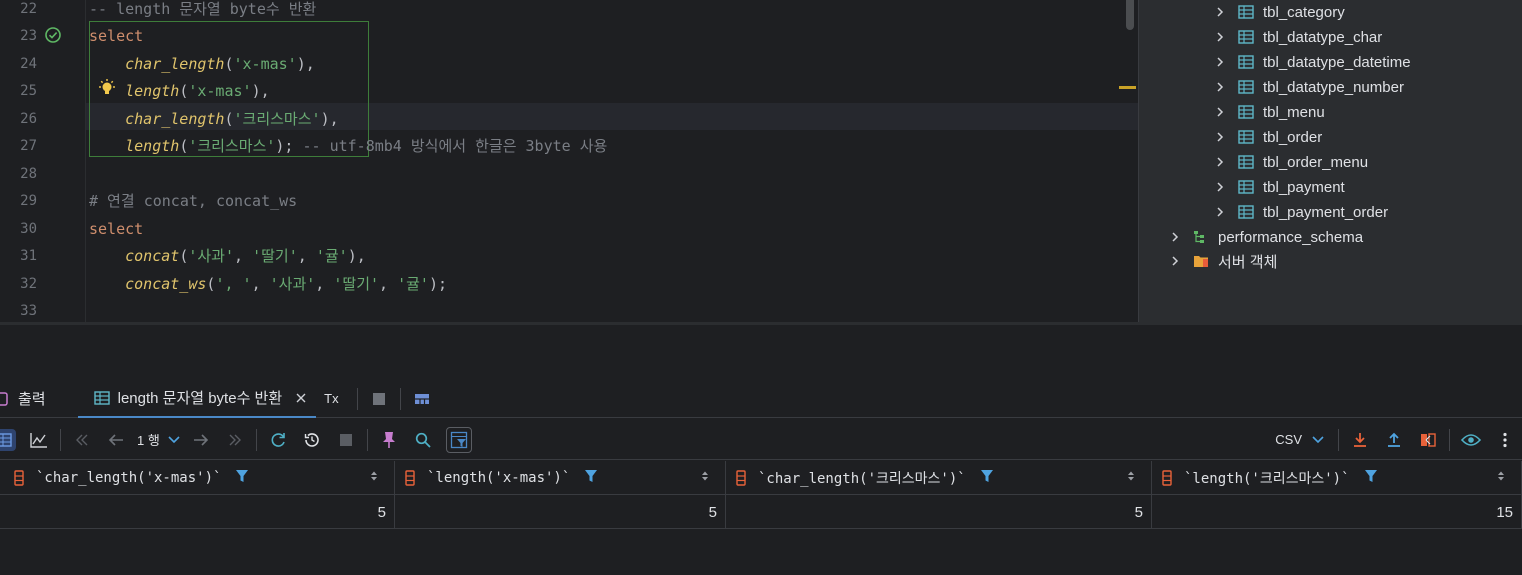  Describe the element at coordinates (53, 35) in the screenshot. I see `execution-success-icon` at that location.